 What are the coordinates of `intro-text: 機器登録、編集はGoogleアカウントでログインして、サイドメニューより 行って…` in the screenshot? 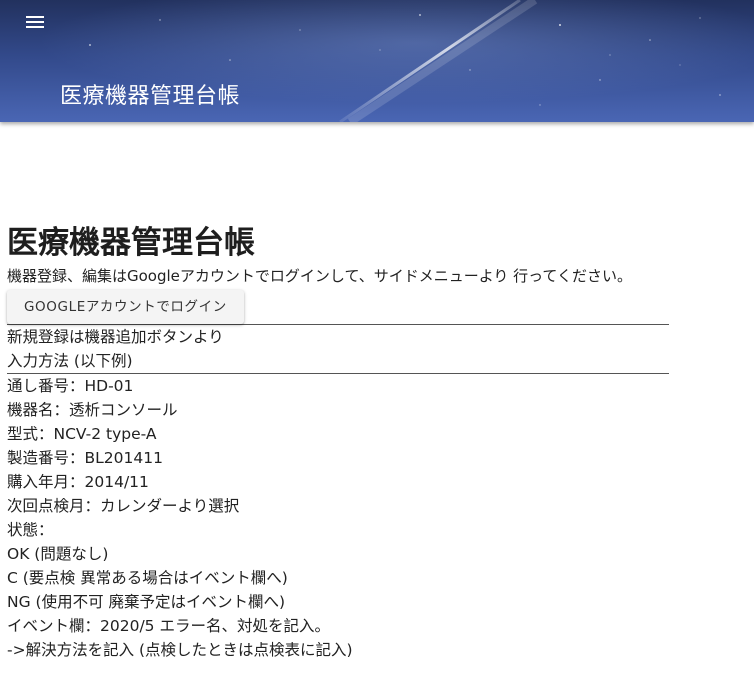 It's located at (319, 276).